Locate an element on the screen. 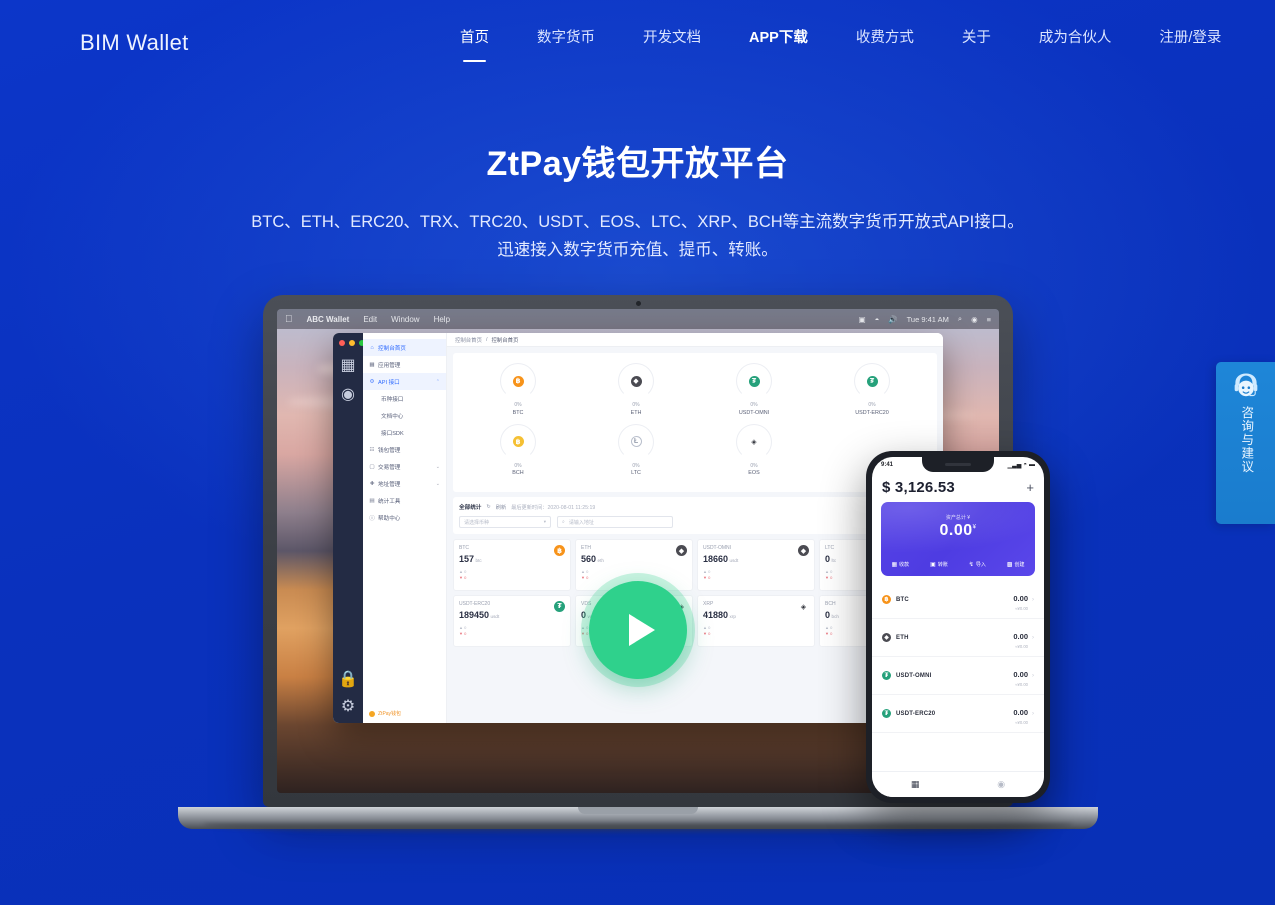  coin-gauge-usdt-omni: ₮ 0% USDT-OMNI is located at coordinates (754, 389).